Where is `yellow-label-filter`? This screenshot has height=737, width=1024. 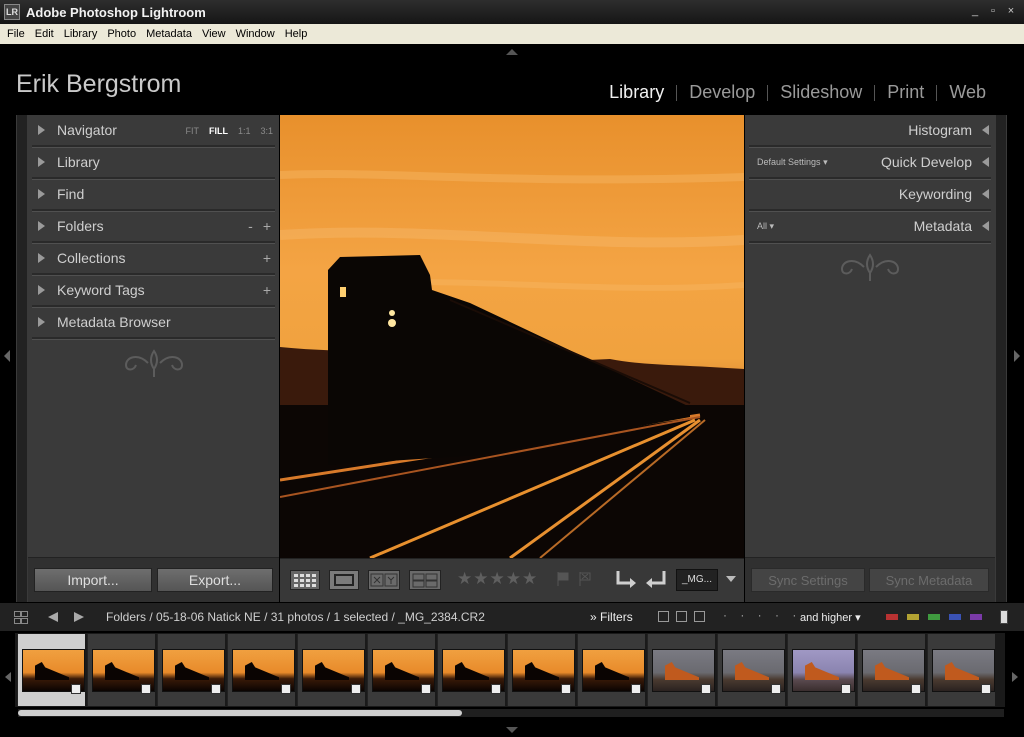 yellow-label-filter is located at coordinates (913, 617).